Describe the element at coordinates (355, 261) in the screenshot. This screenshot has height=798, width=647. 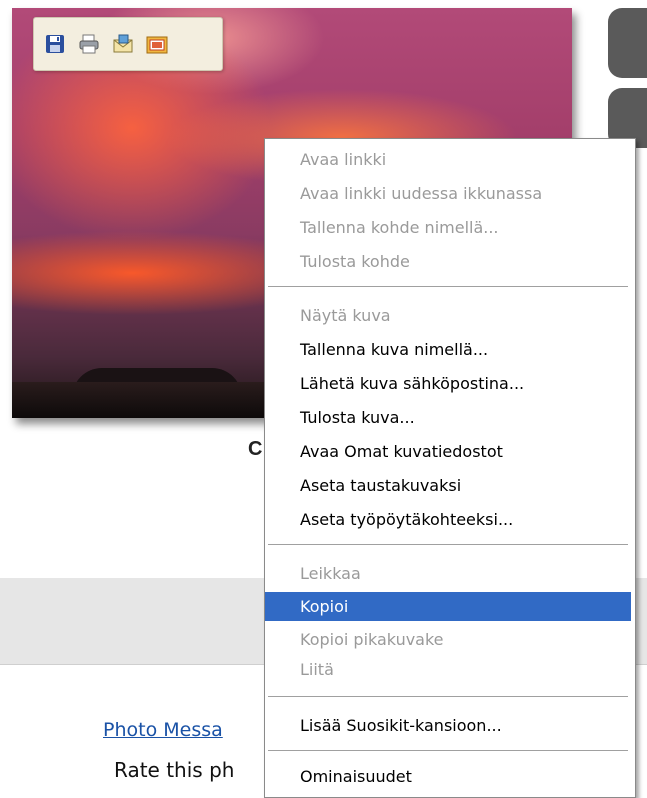
I see `menu-item-print-target: Tulosta kohde` at that location.